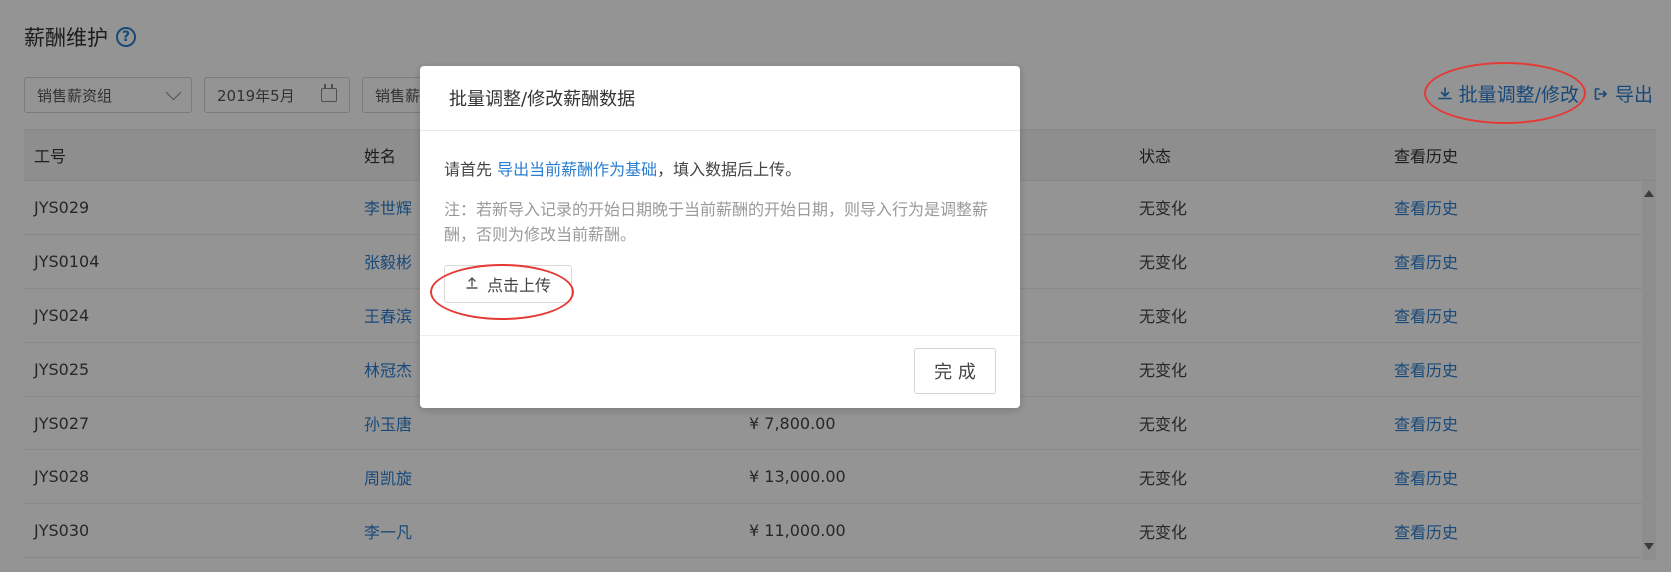 The height and width of the screenshot is (572, 1671). I want to click on modal-footer: 完 成, so click(720, 371).